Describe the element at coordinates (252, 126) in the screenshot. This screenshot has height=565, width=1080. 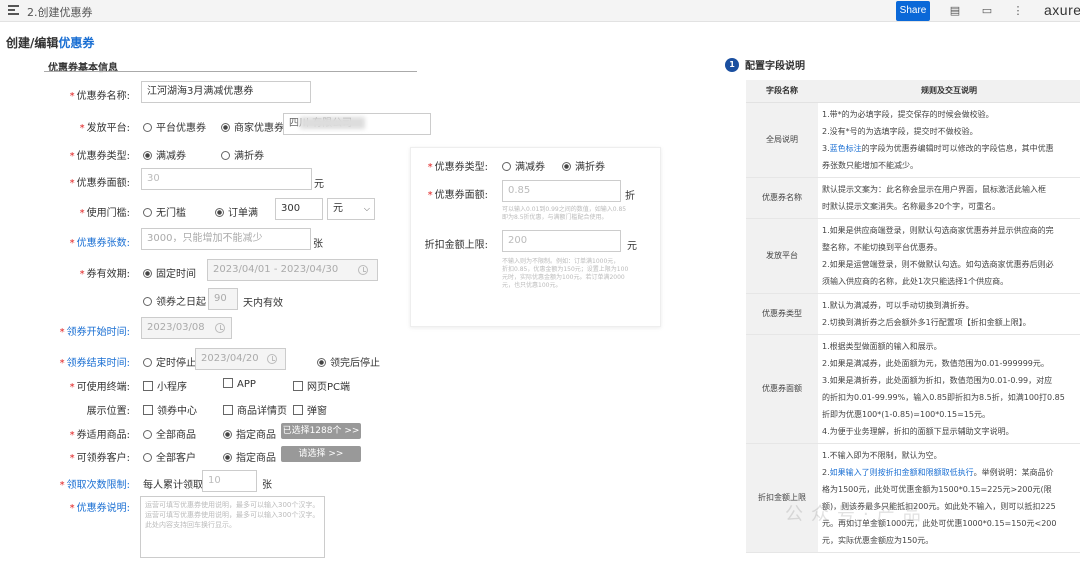
I see `radio-merchant-coupon: 商家优惠券` at that location.